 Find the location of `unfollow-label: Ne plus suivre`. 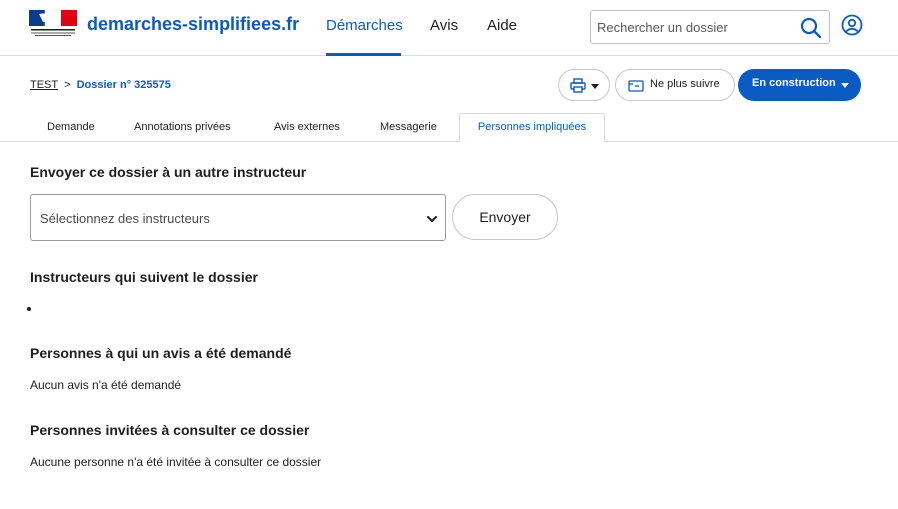

unfollow-label: Ne plus suivre is located at coordinates (685, 84).